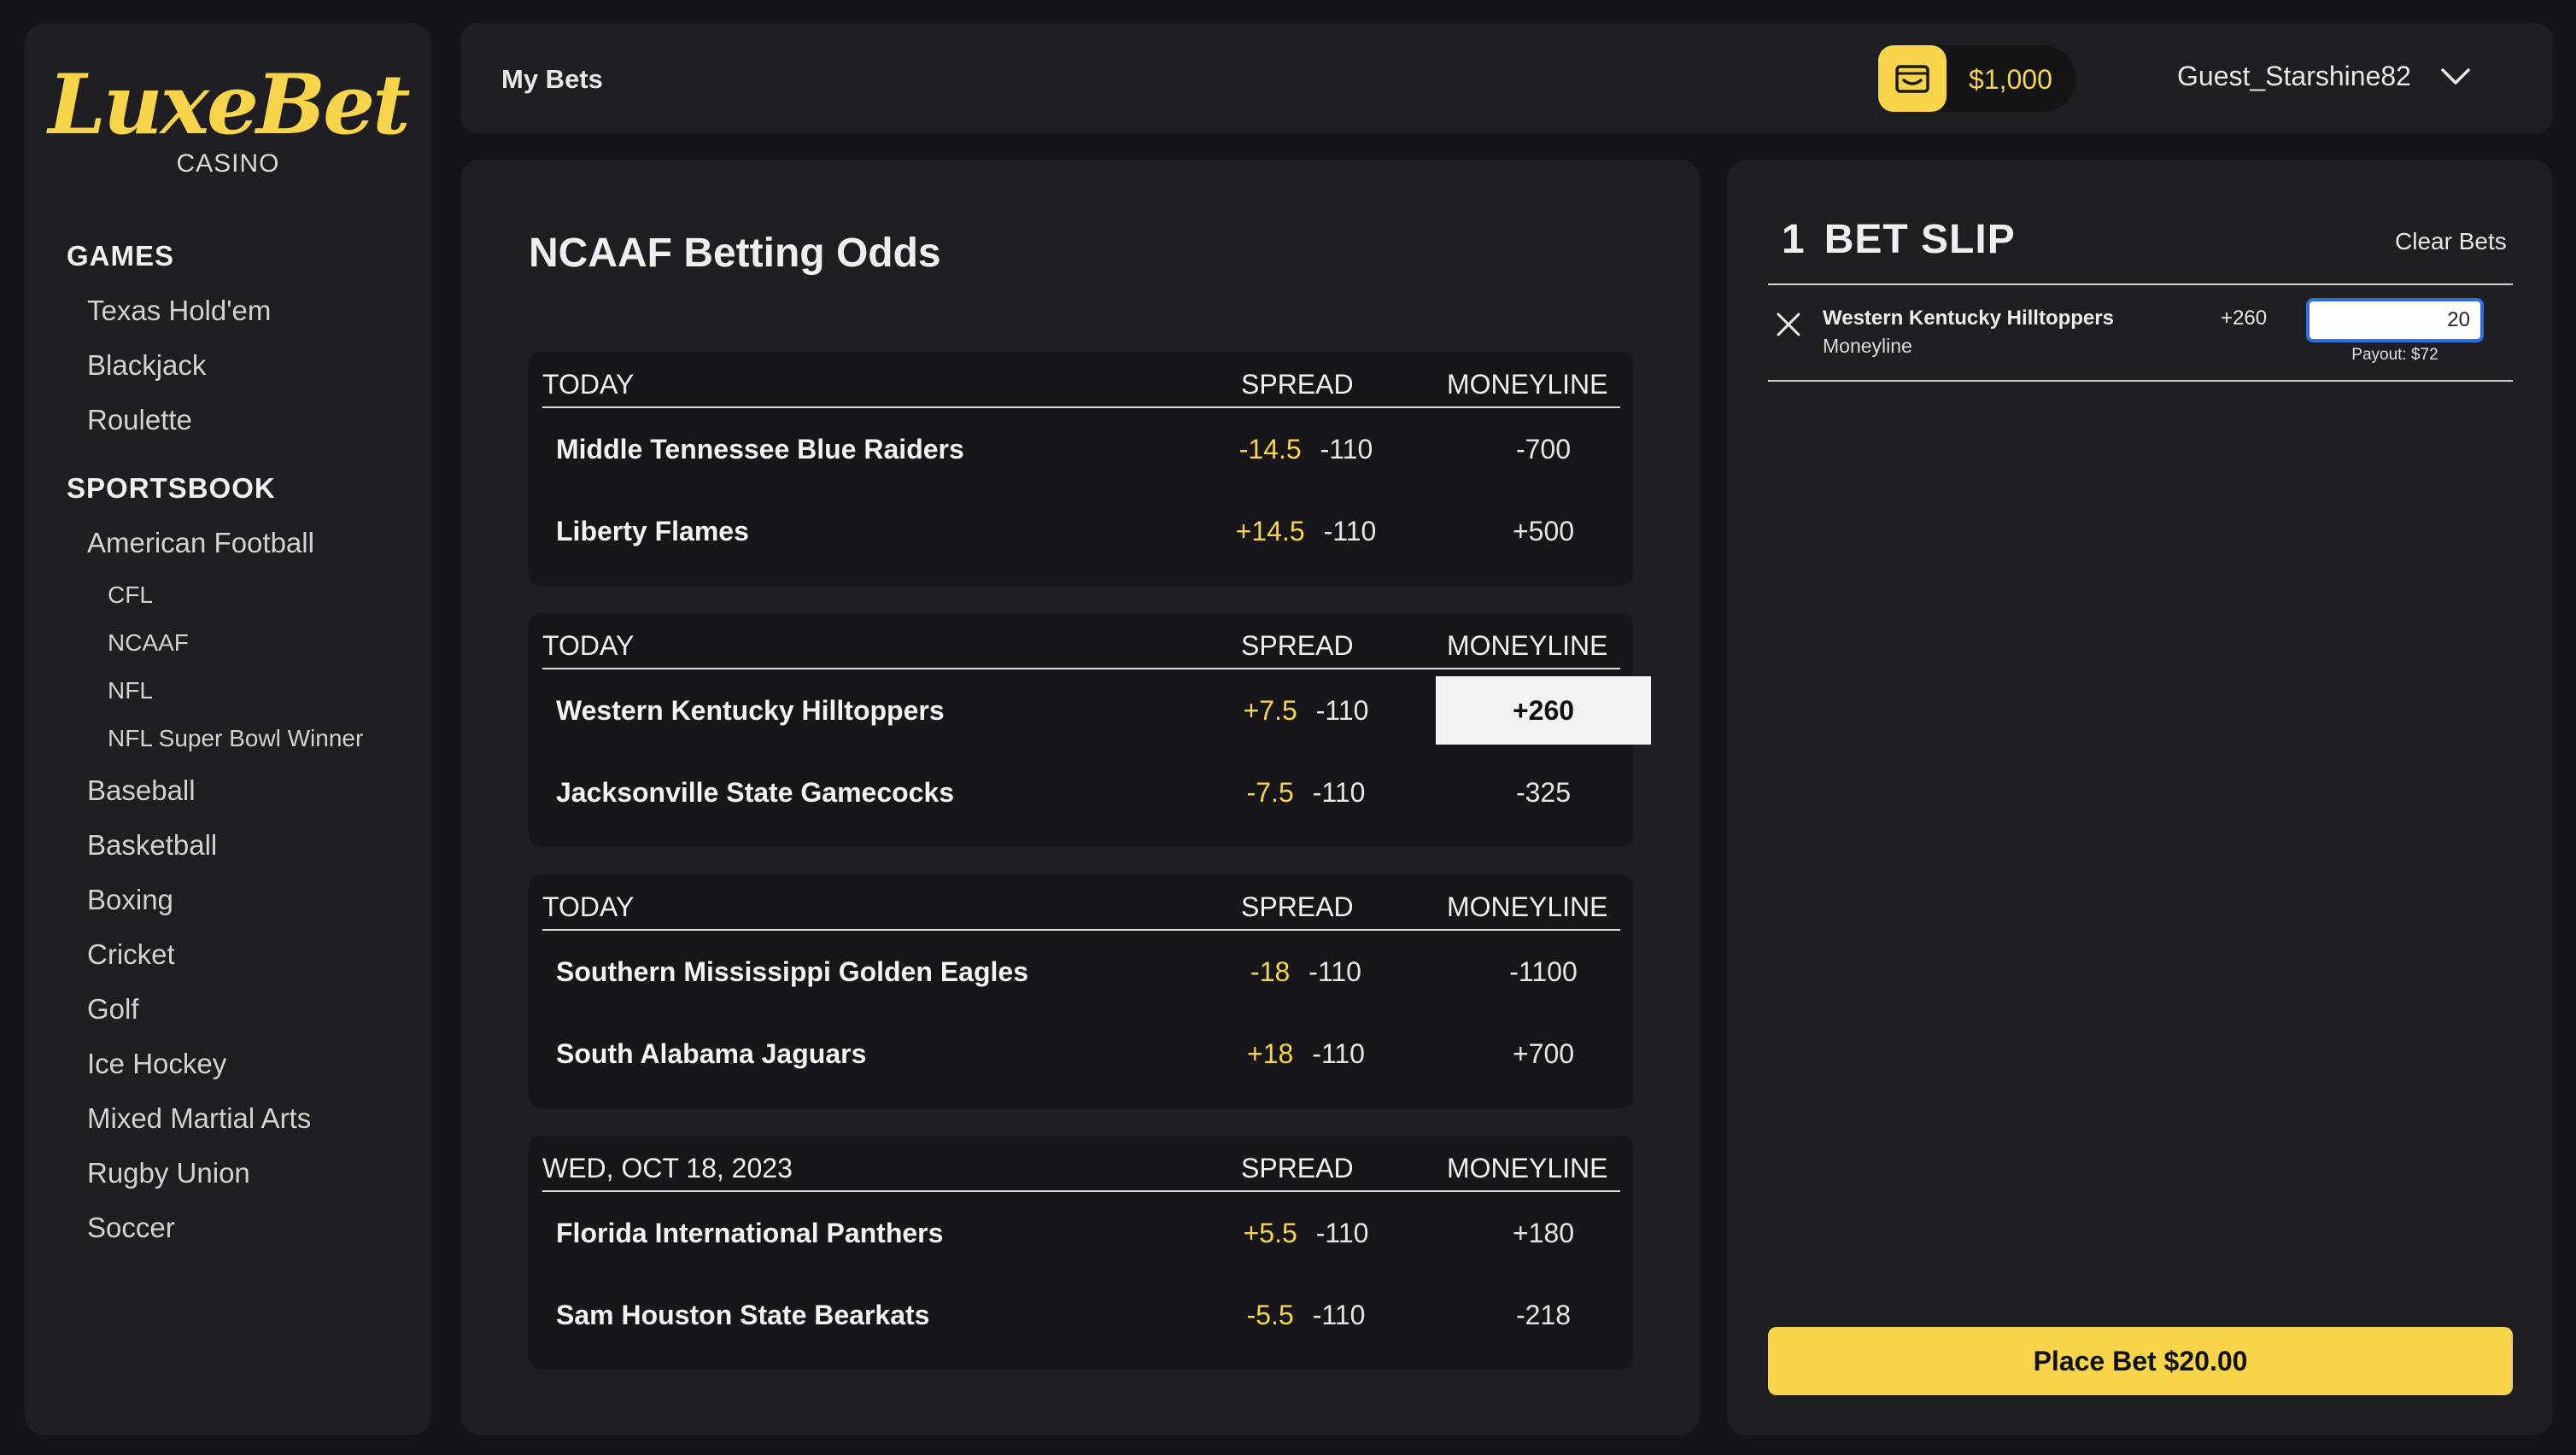  What do you see at coordinates (1270, 971) in the screenshot?
I see `spread-points: -18` at bounding box center [1270, 971].